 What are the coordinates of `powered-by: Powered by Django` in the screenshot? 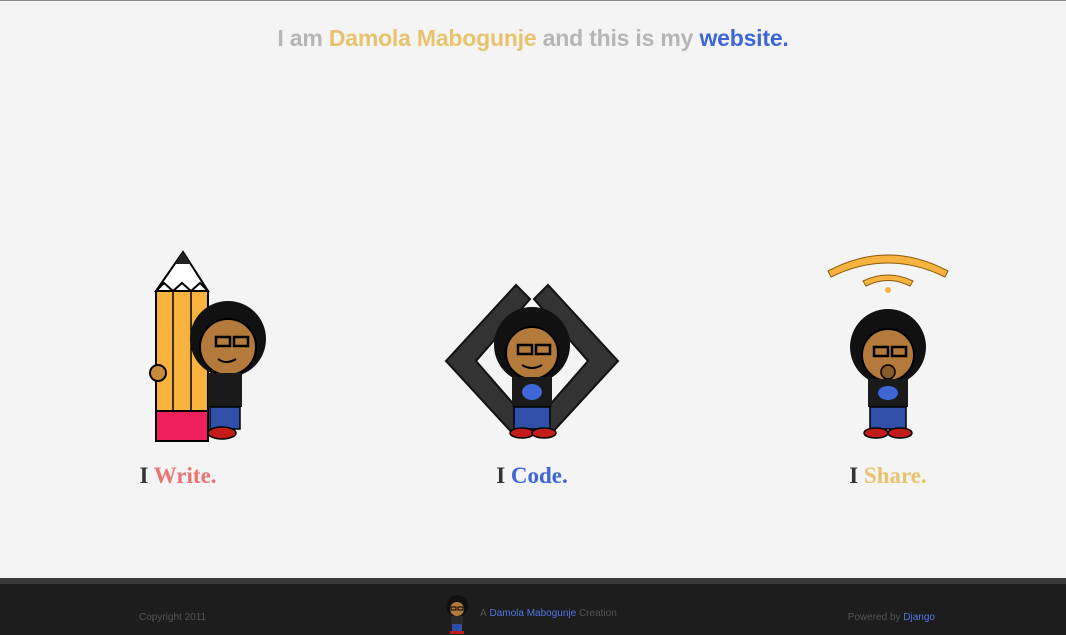 It's located at (891, 617).